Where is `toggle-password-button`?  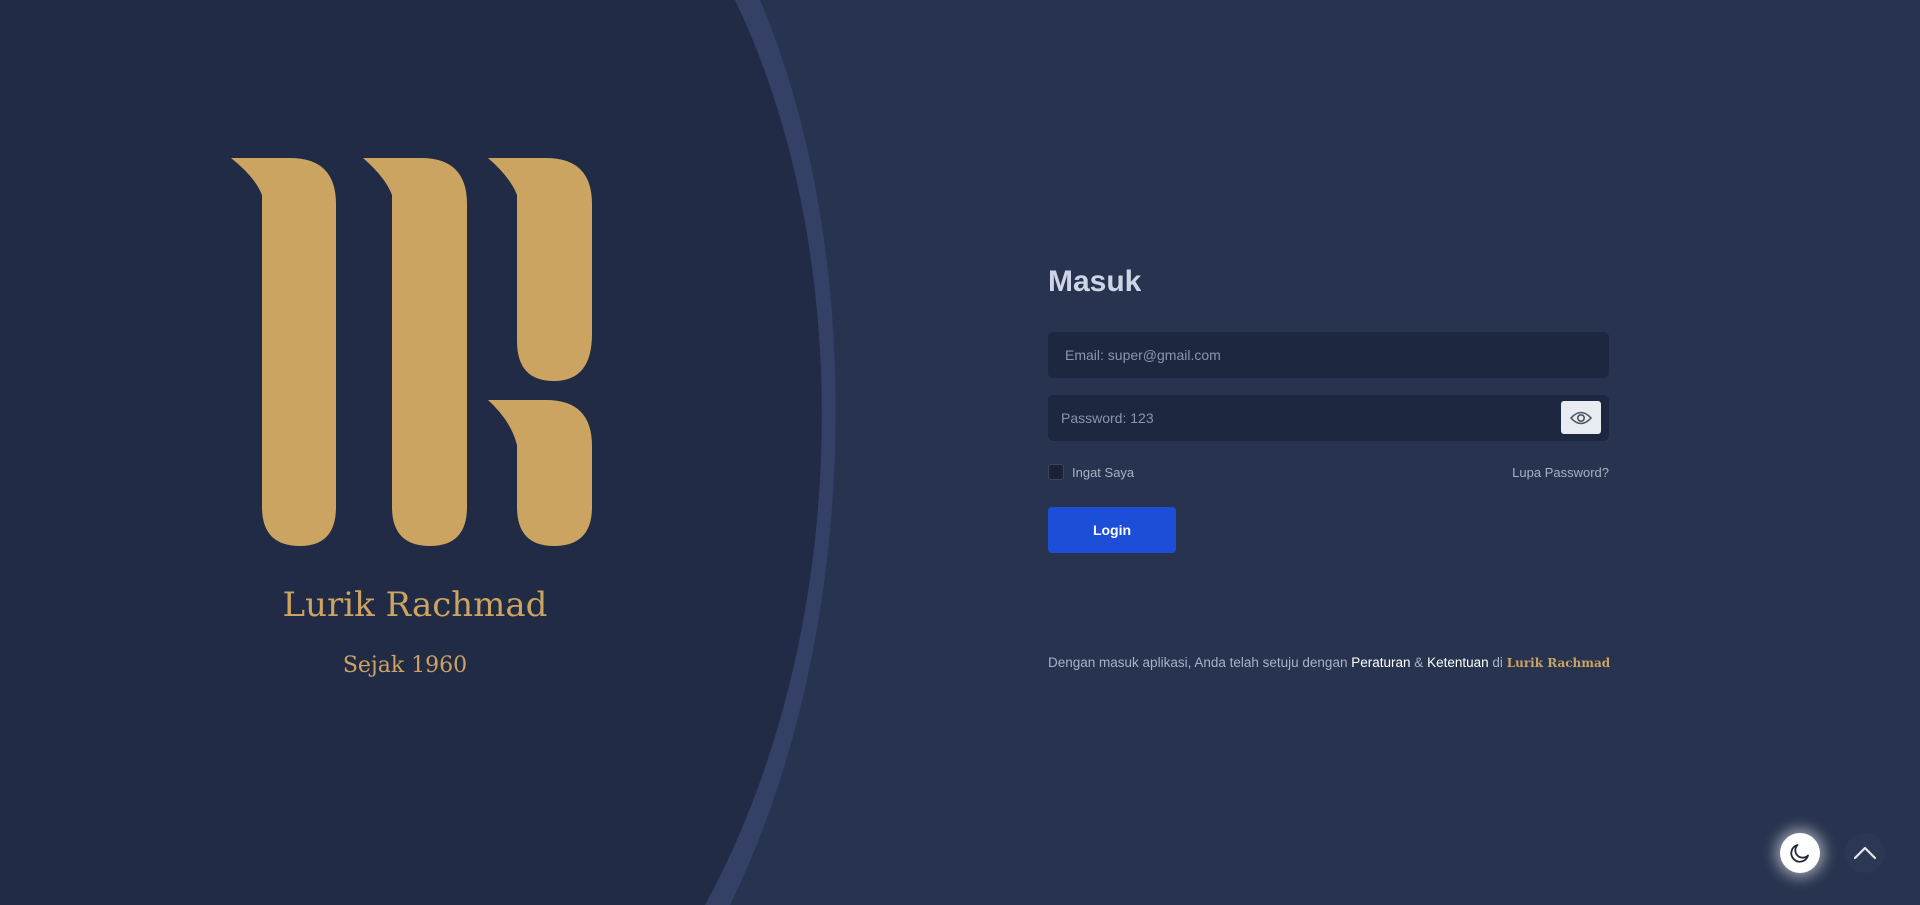 toggle-password-button is located at coordinates (1581, 417).